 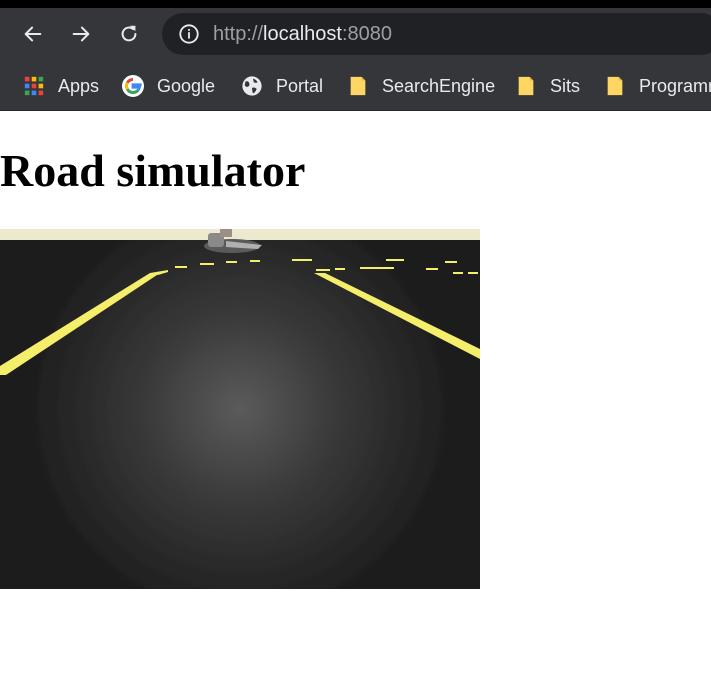 I want to click on forward-button, so click(x=81, y=34).